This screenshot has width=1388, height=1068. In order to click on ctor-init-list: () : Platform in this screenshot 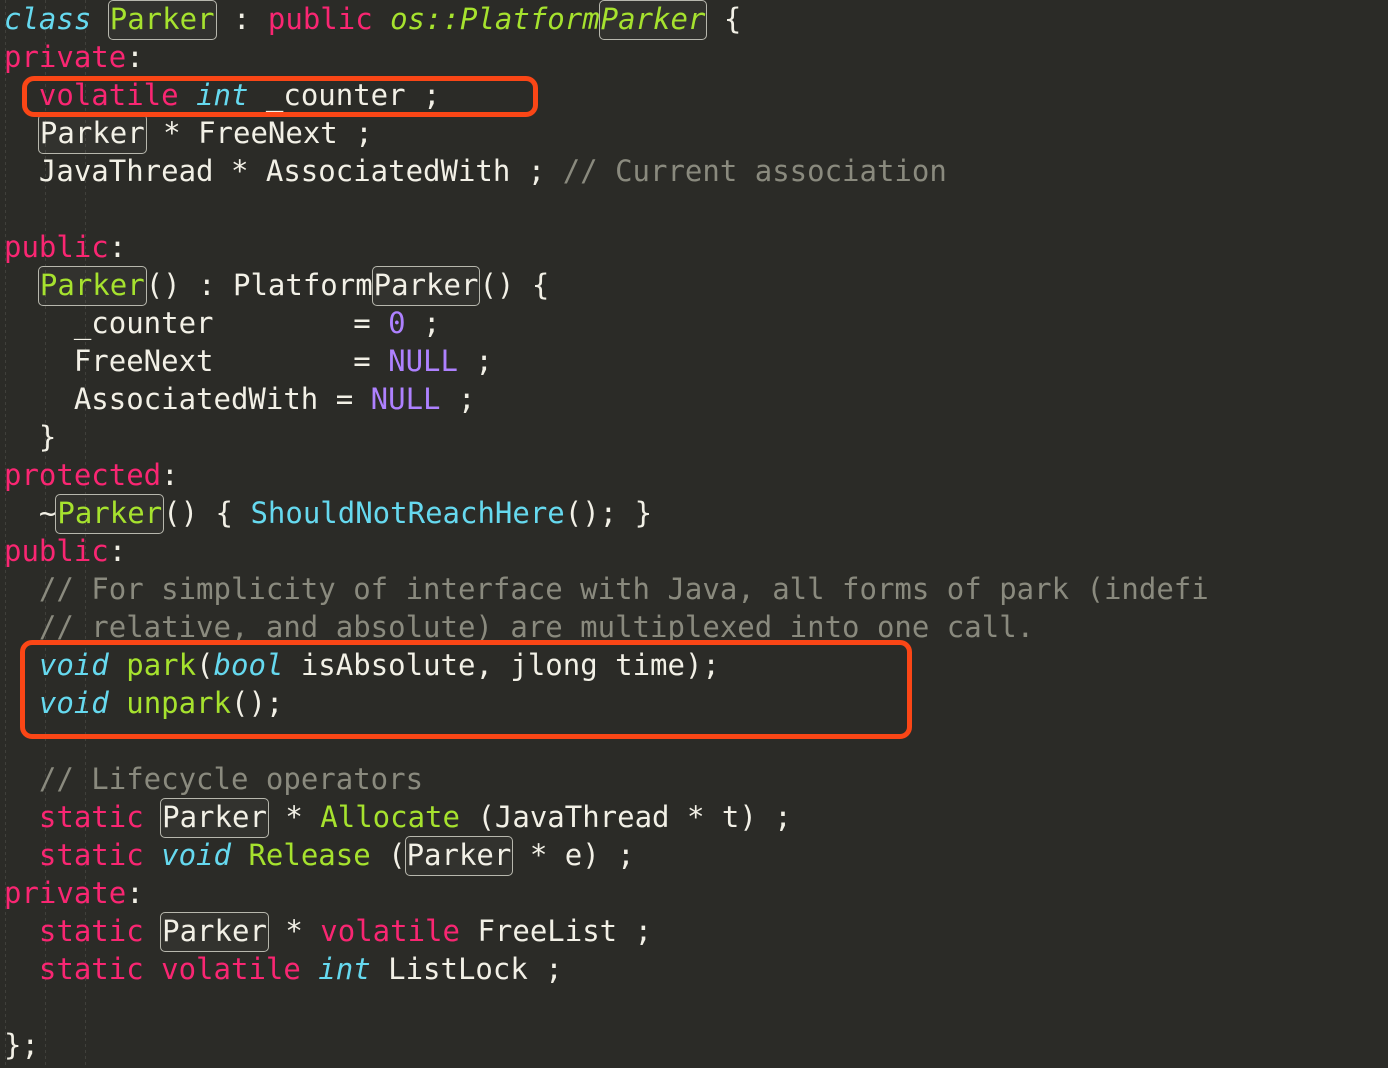, I will do `click(259, 285)`.